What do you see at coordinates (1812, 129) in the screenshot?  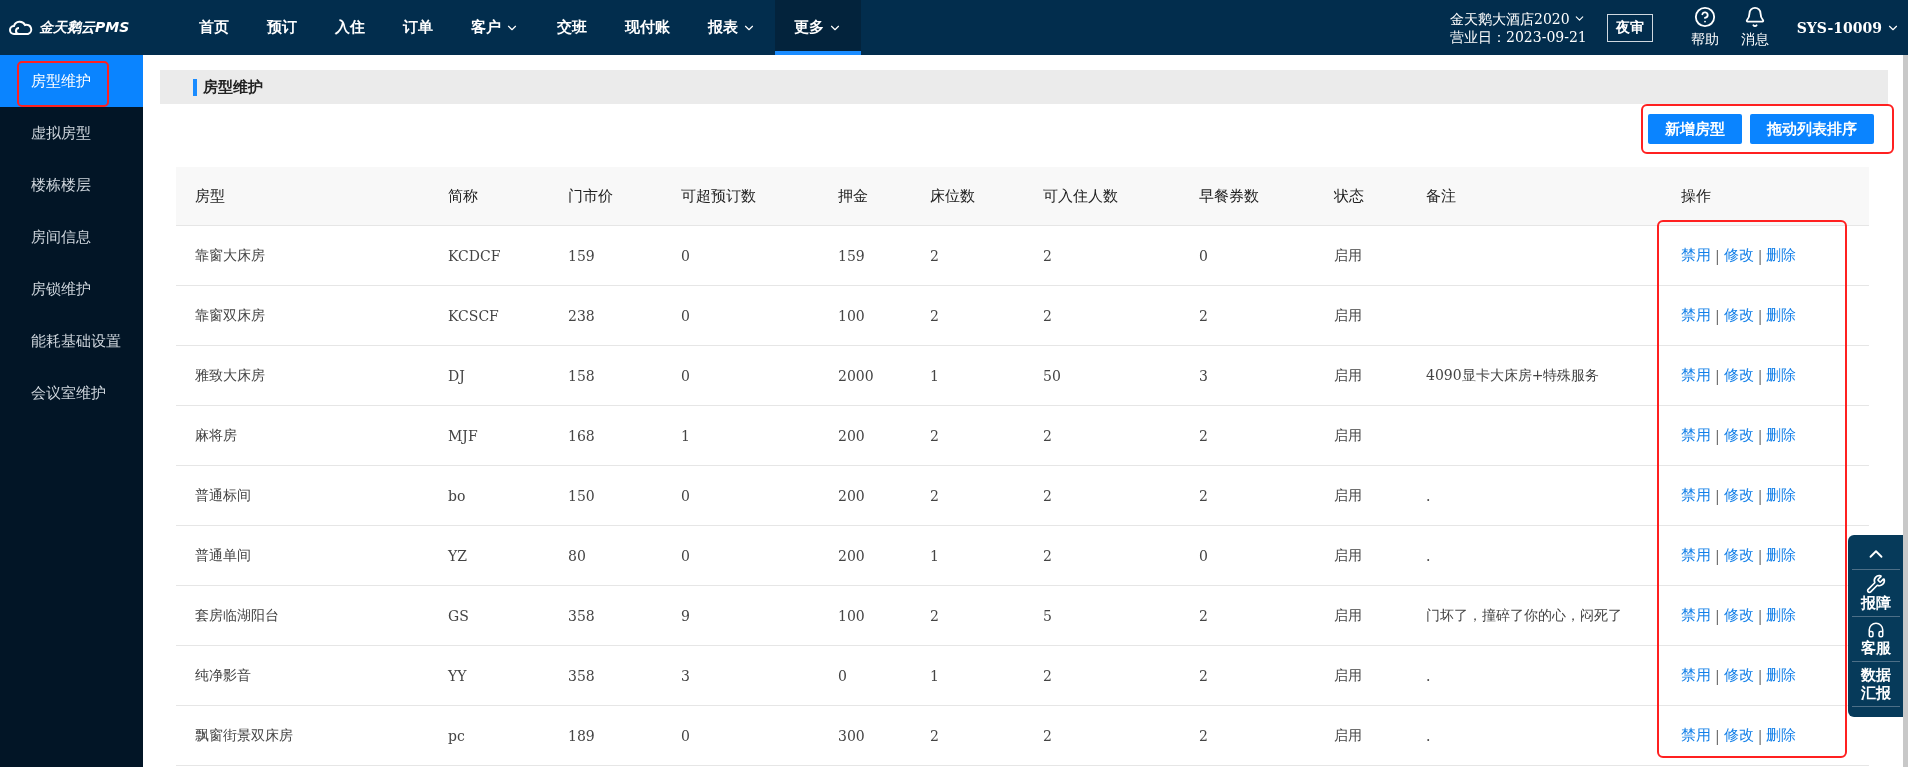 I see `toolbar-button: 拖动列表排序` at bounding box center [1812, 129].